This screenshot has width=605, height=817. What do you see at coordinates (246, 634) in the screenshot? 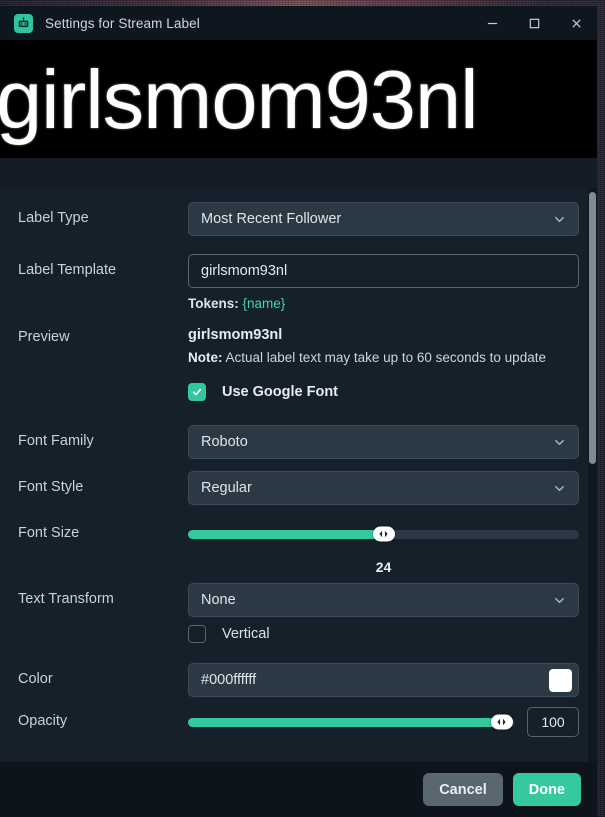
I see `vertical-label: Vertical` at bounding box center [246, 634].